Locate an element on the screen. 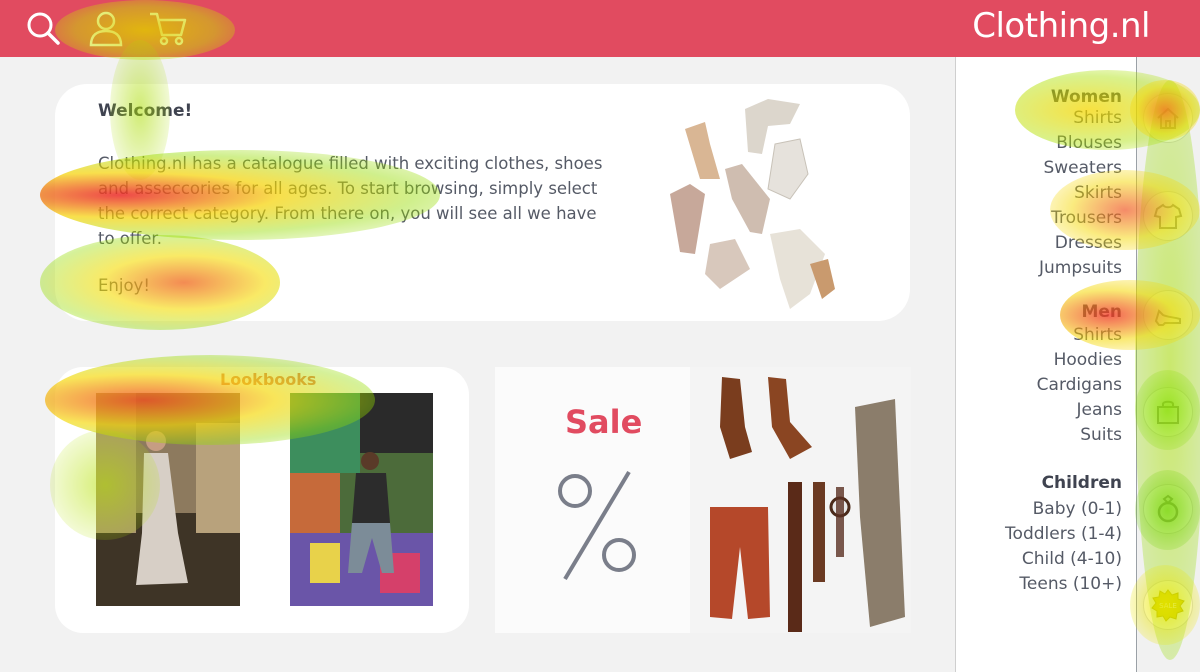 This screenshot has height=672, width=1200. category-heading-men: Men is located at coordinates (1101, 312).